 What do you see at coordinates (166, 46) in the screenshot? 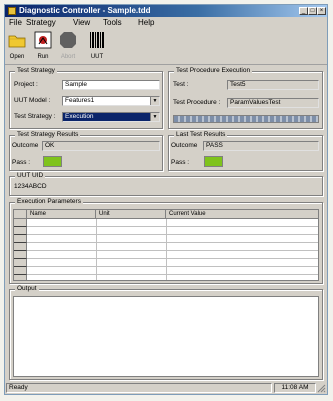
I see `toolbar: Open Run Abort UUT` at bounding box center [166, 46].